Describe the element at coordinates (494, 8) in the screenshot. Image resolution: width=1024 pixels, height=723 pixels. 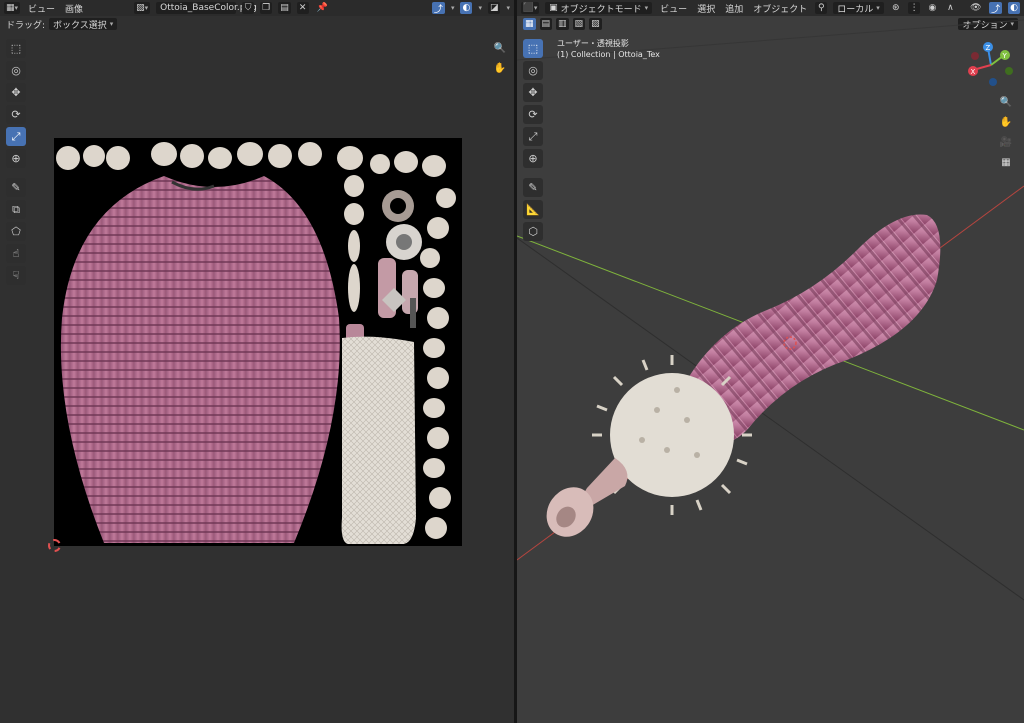
I see `display-channels-icon: ◪` at that location.